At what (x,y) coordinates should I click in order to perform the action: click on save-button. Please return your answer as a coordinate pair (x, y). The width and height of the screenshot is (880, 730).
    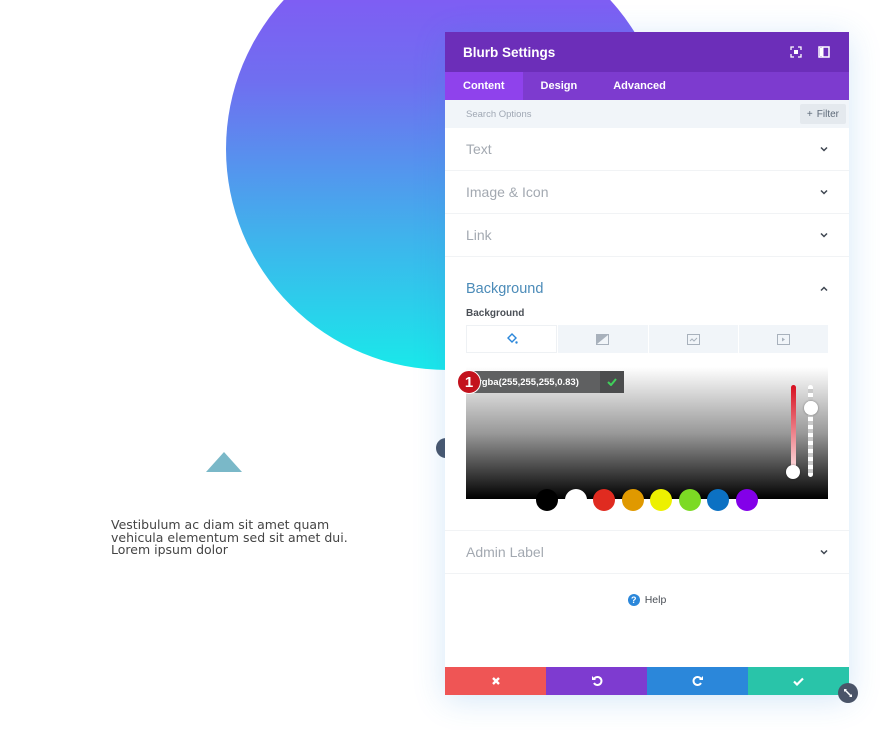
    Looking at the image, I should click on (798, 681).